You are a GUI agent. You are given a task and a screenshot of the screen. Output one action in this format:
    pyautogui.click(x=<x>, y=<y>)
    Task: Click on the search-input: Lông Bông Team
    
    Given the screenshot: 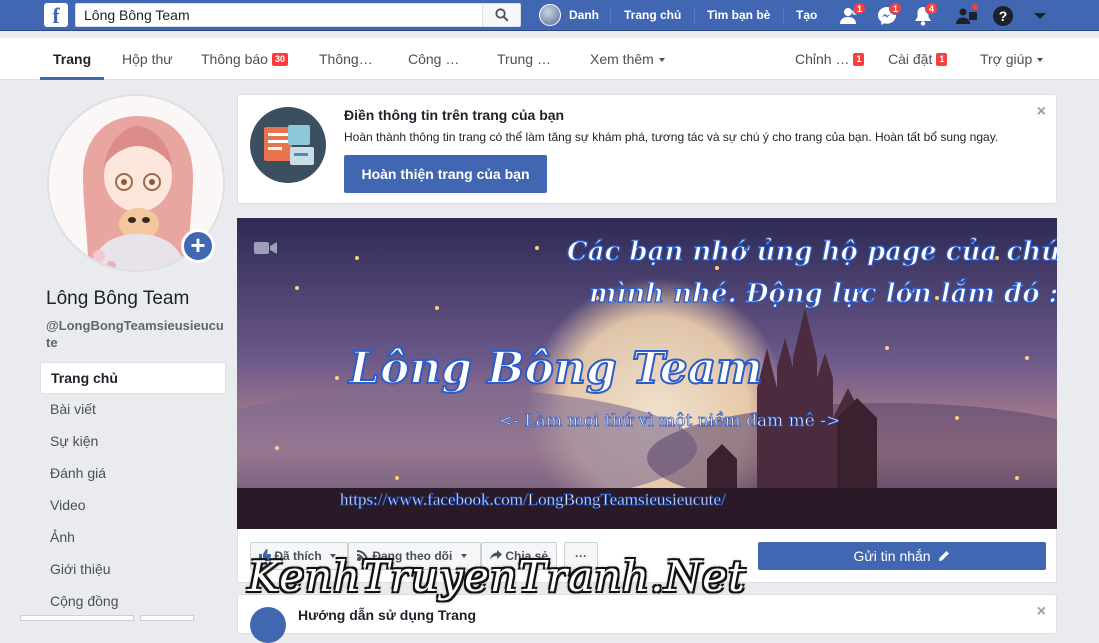 What is the action you would take?
    pyautogui.click(x=298, y=15)
    